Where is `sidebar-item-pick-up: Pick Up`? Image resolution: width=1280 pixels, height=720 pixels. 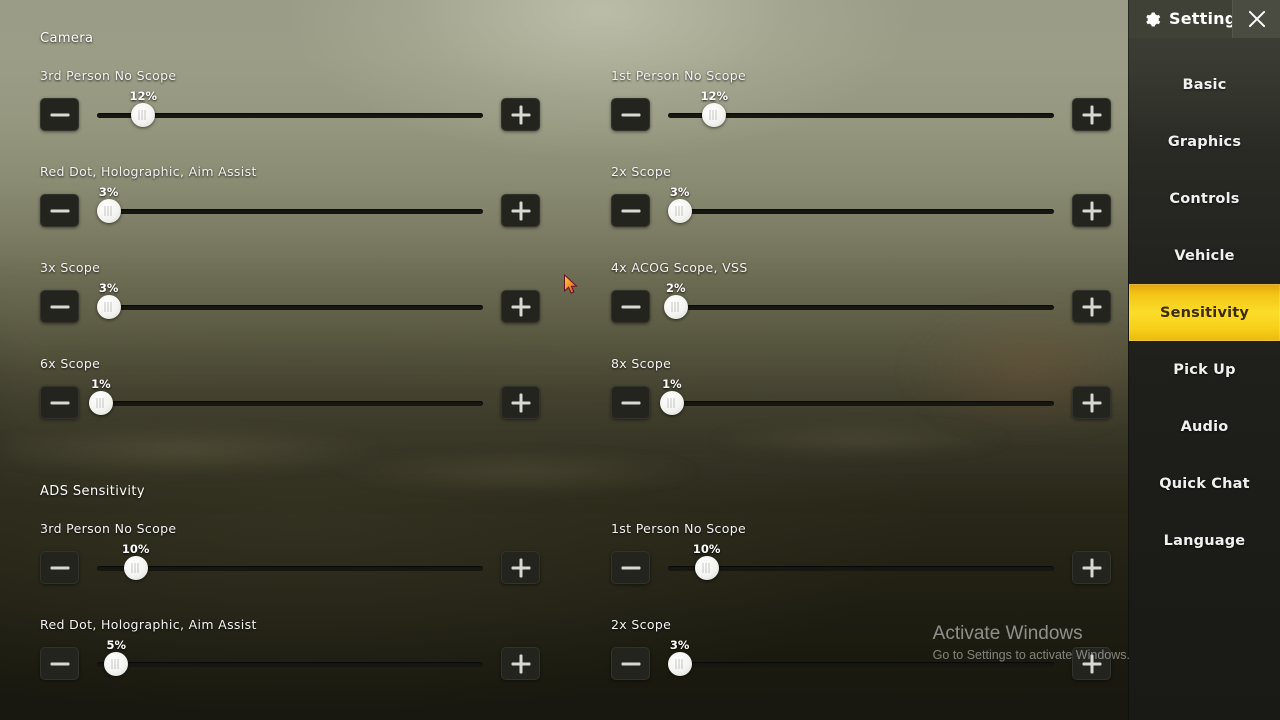 sidebar-item-pick-up: Pick Up is located at coordinates (1204, 369).